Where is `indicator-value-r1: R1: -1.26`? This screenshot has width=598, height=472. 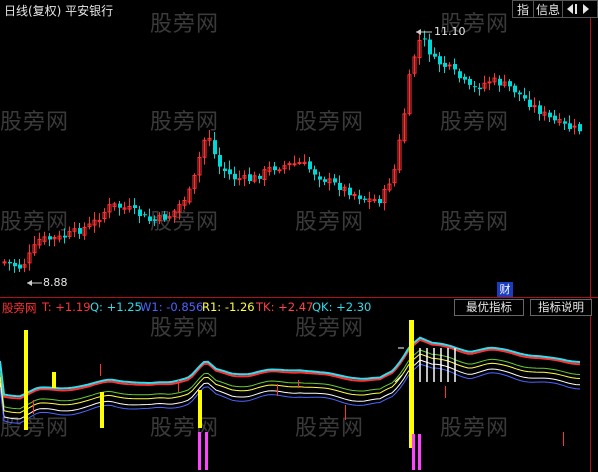 indicator-value-r1: R1: -1.26 is located at coordinates (228, 307).